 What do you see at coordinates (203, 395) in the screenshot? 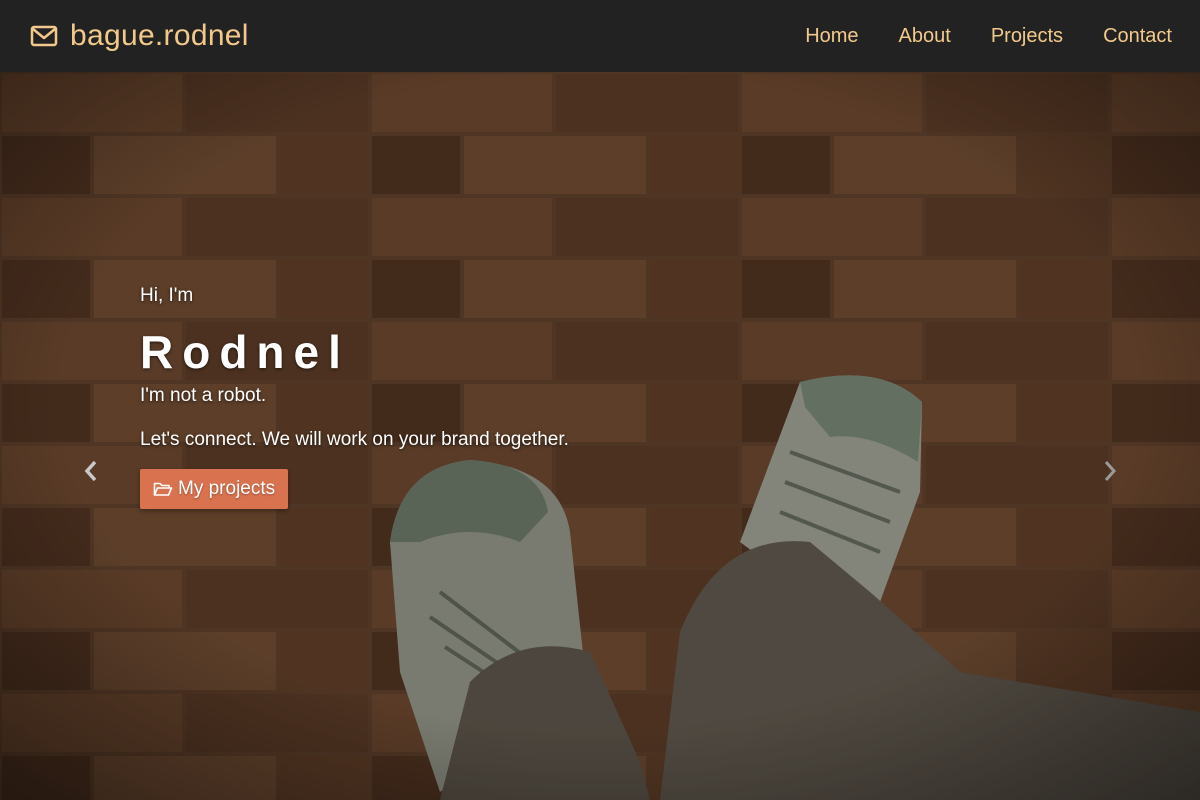
I see `hero-tagline: I'm not a robot.` at bounding box center [203, 395].